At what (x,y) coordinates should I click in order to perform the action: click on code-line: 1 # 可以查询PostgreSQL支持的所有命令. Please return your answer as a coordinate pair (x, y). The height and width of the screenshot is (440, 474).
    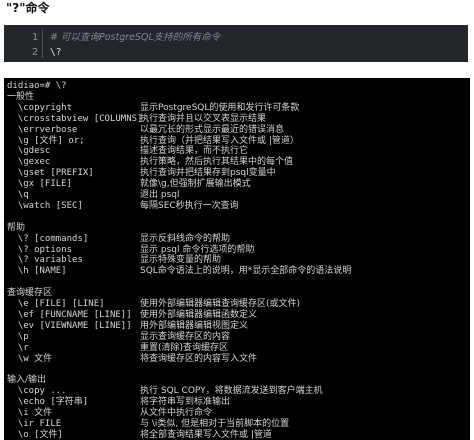
    Looking at the image, I should click on (236, 37).